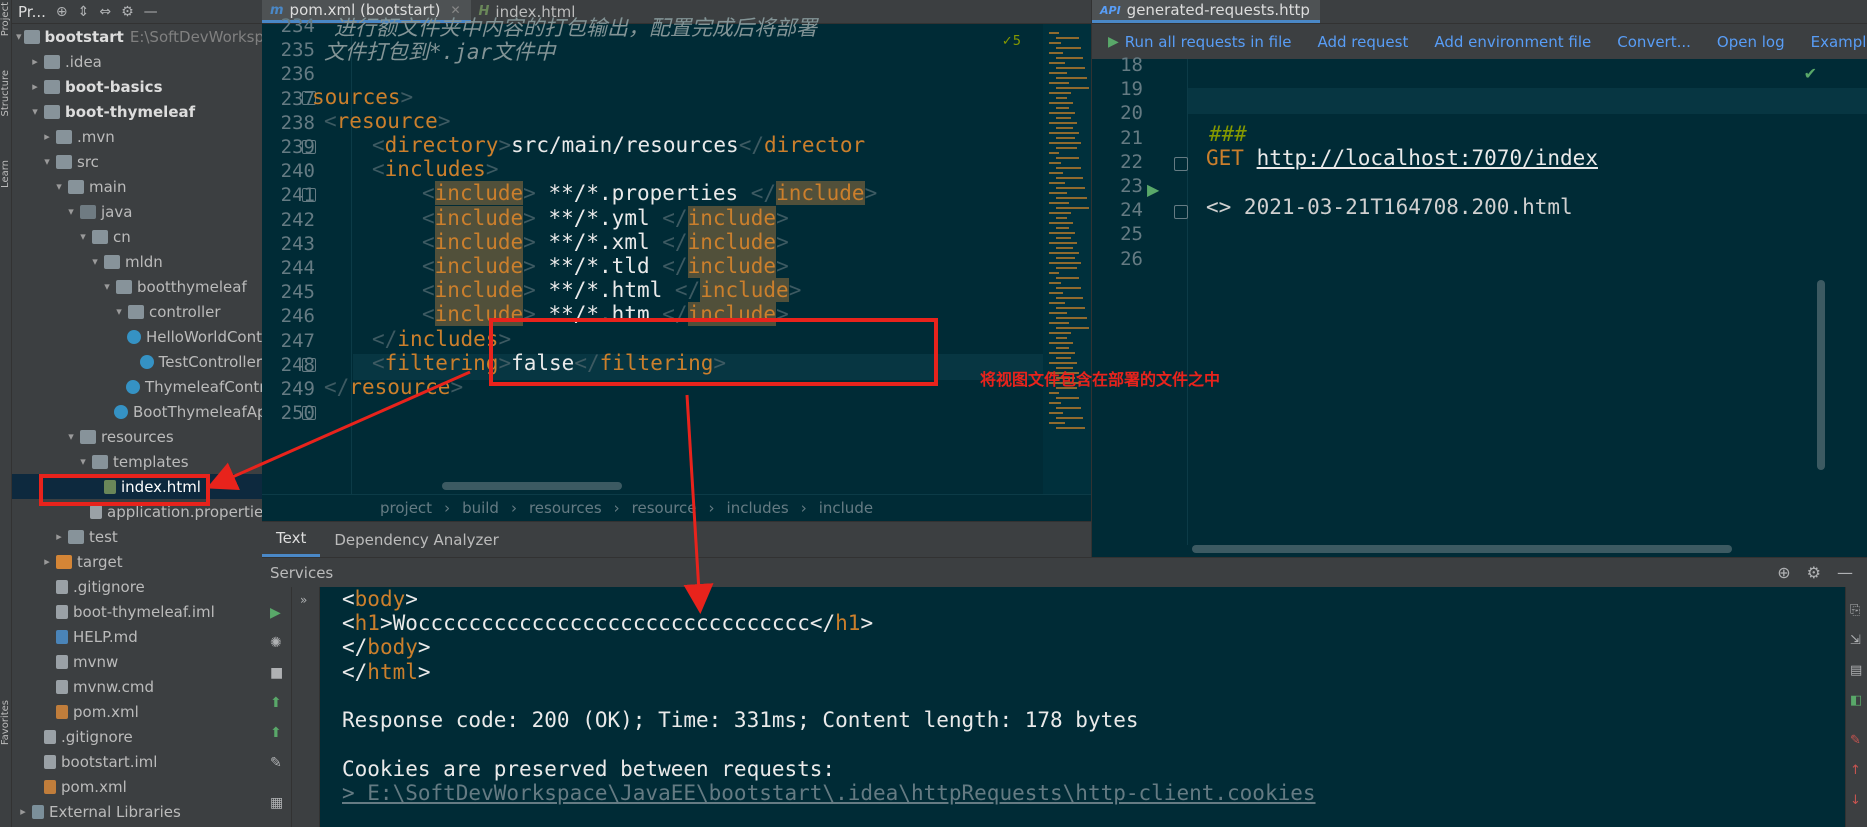 The width and height of the screenshot is (1867, 827). I want to click on expand-all-icon: ⇕, so click(84, 12).